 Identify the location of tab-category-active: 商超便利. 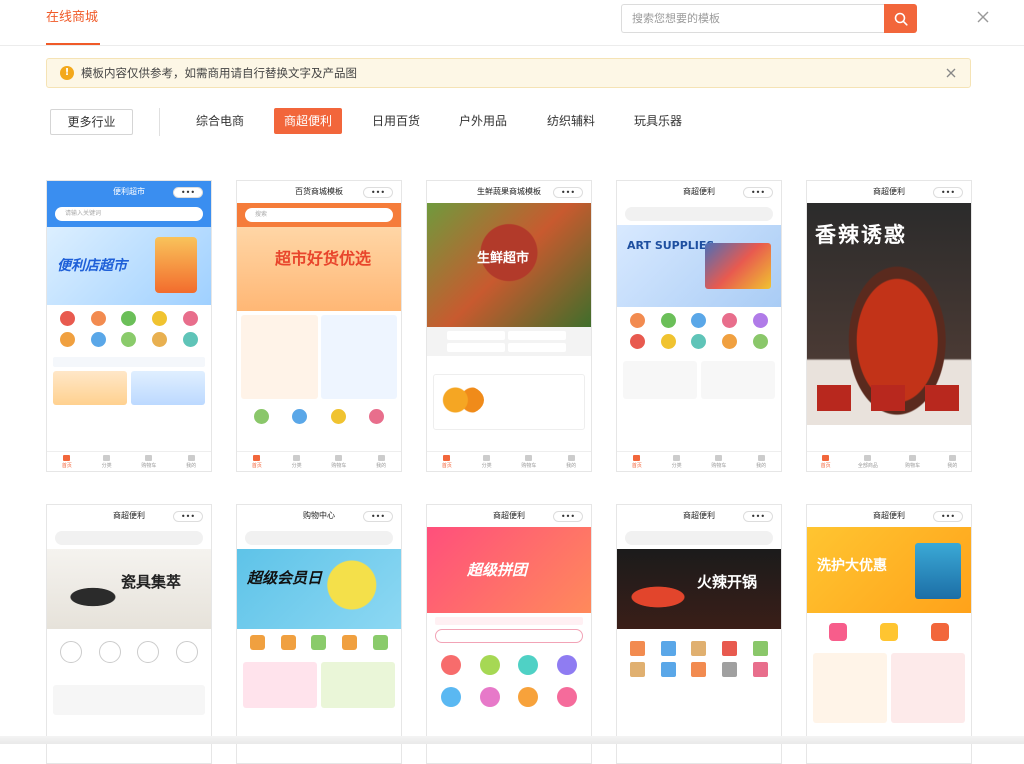
(308, 121).